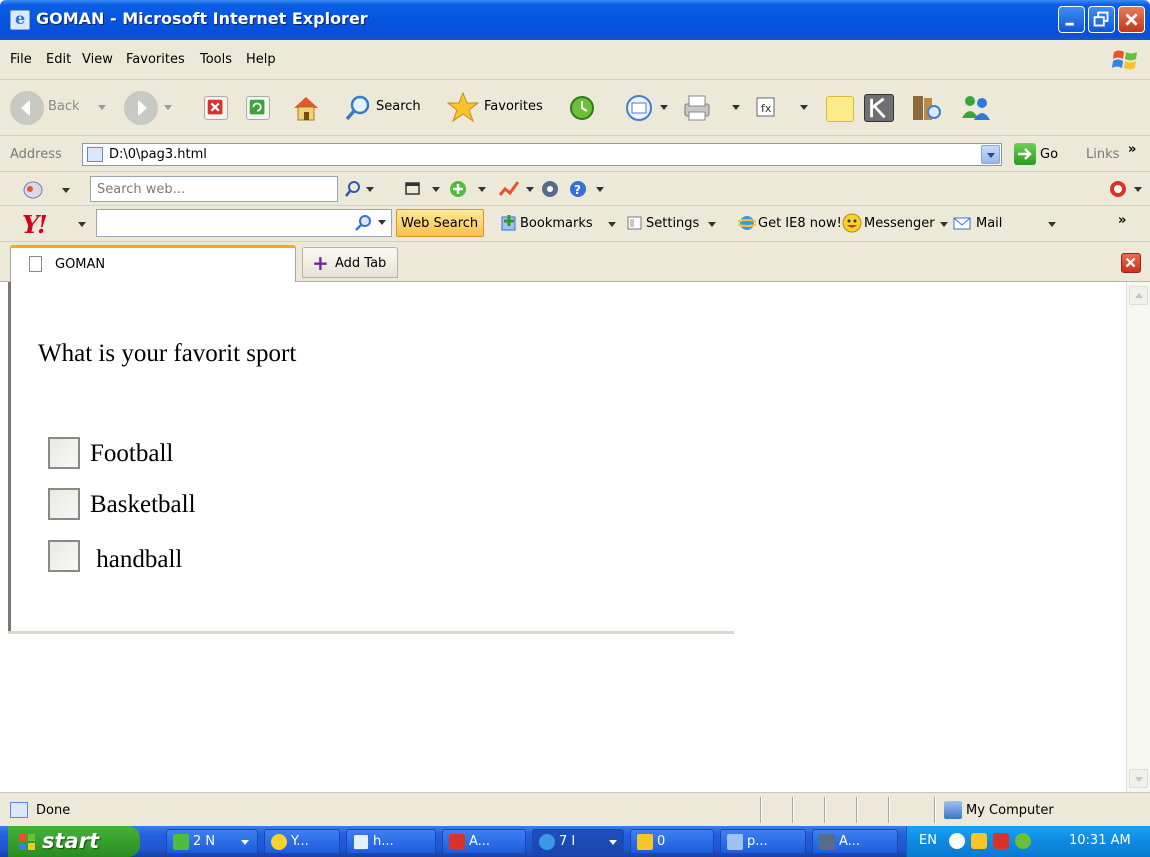  What do you see at coordinates (899, 223) in the screenshot?
I see `messenger-button: Messenger` at bounding box center [899, 223].